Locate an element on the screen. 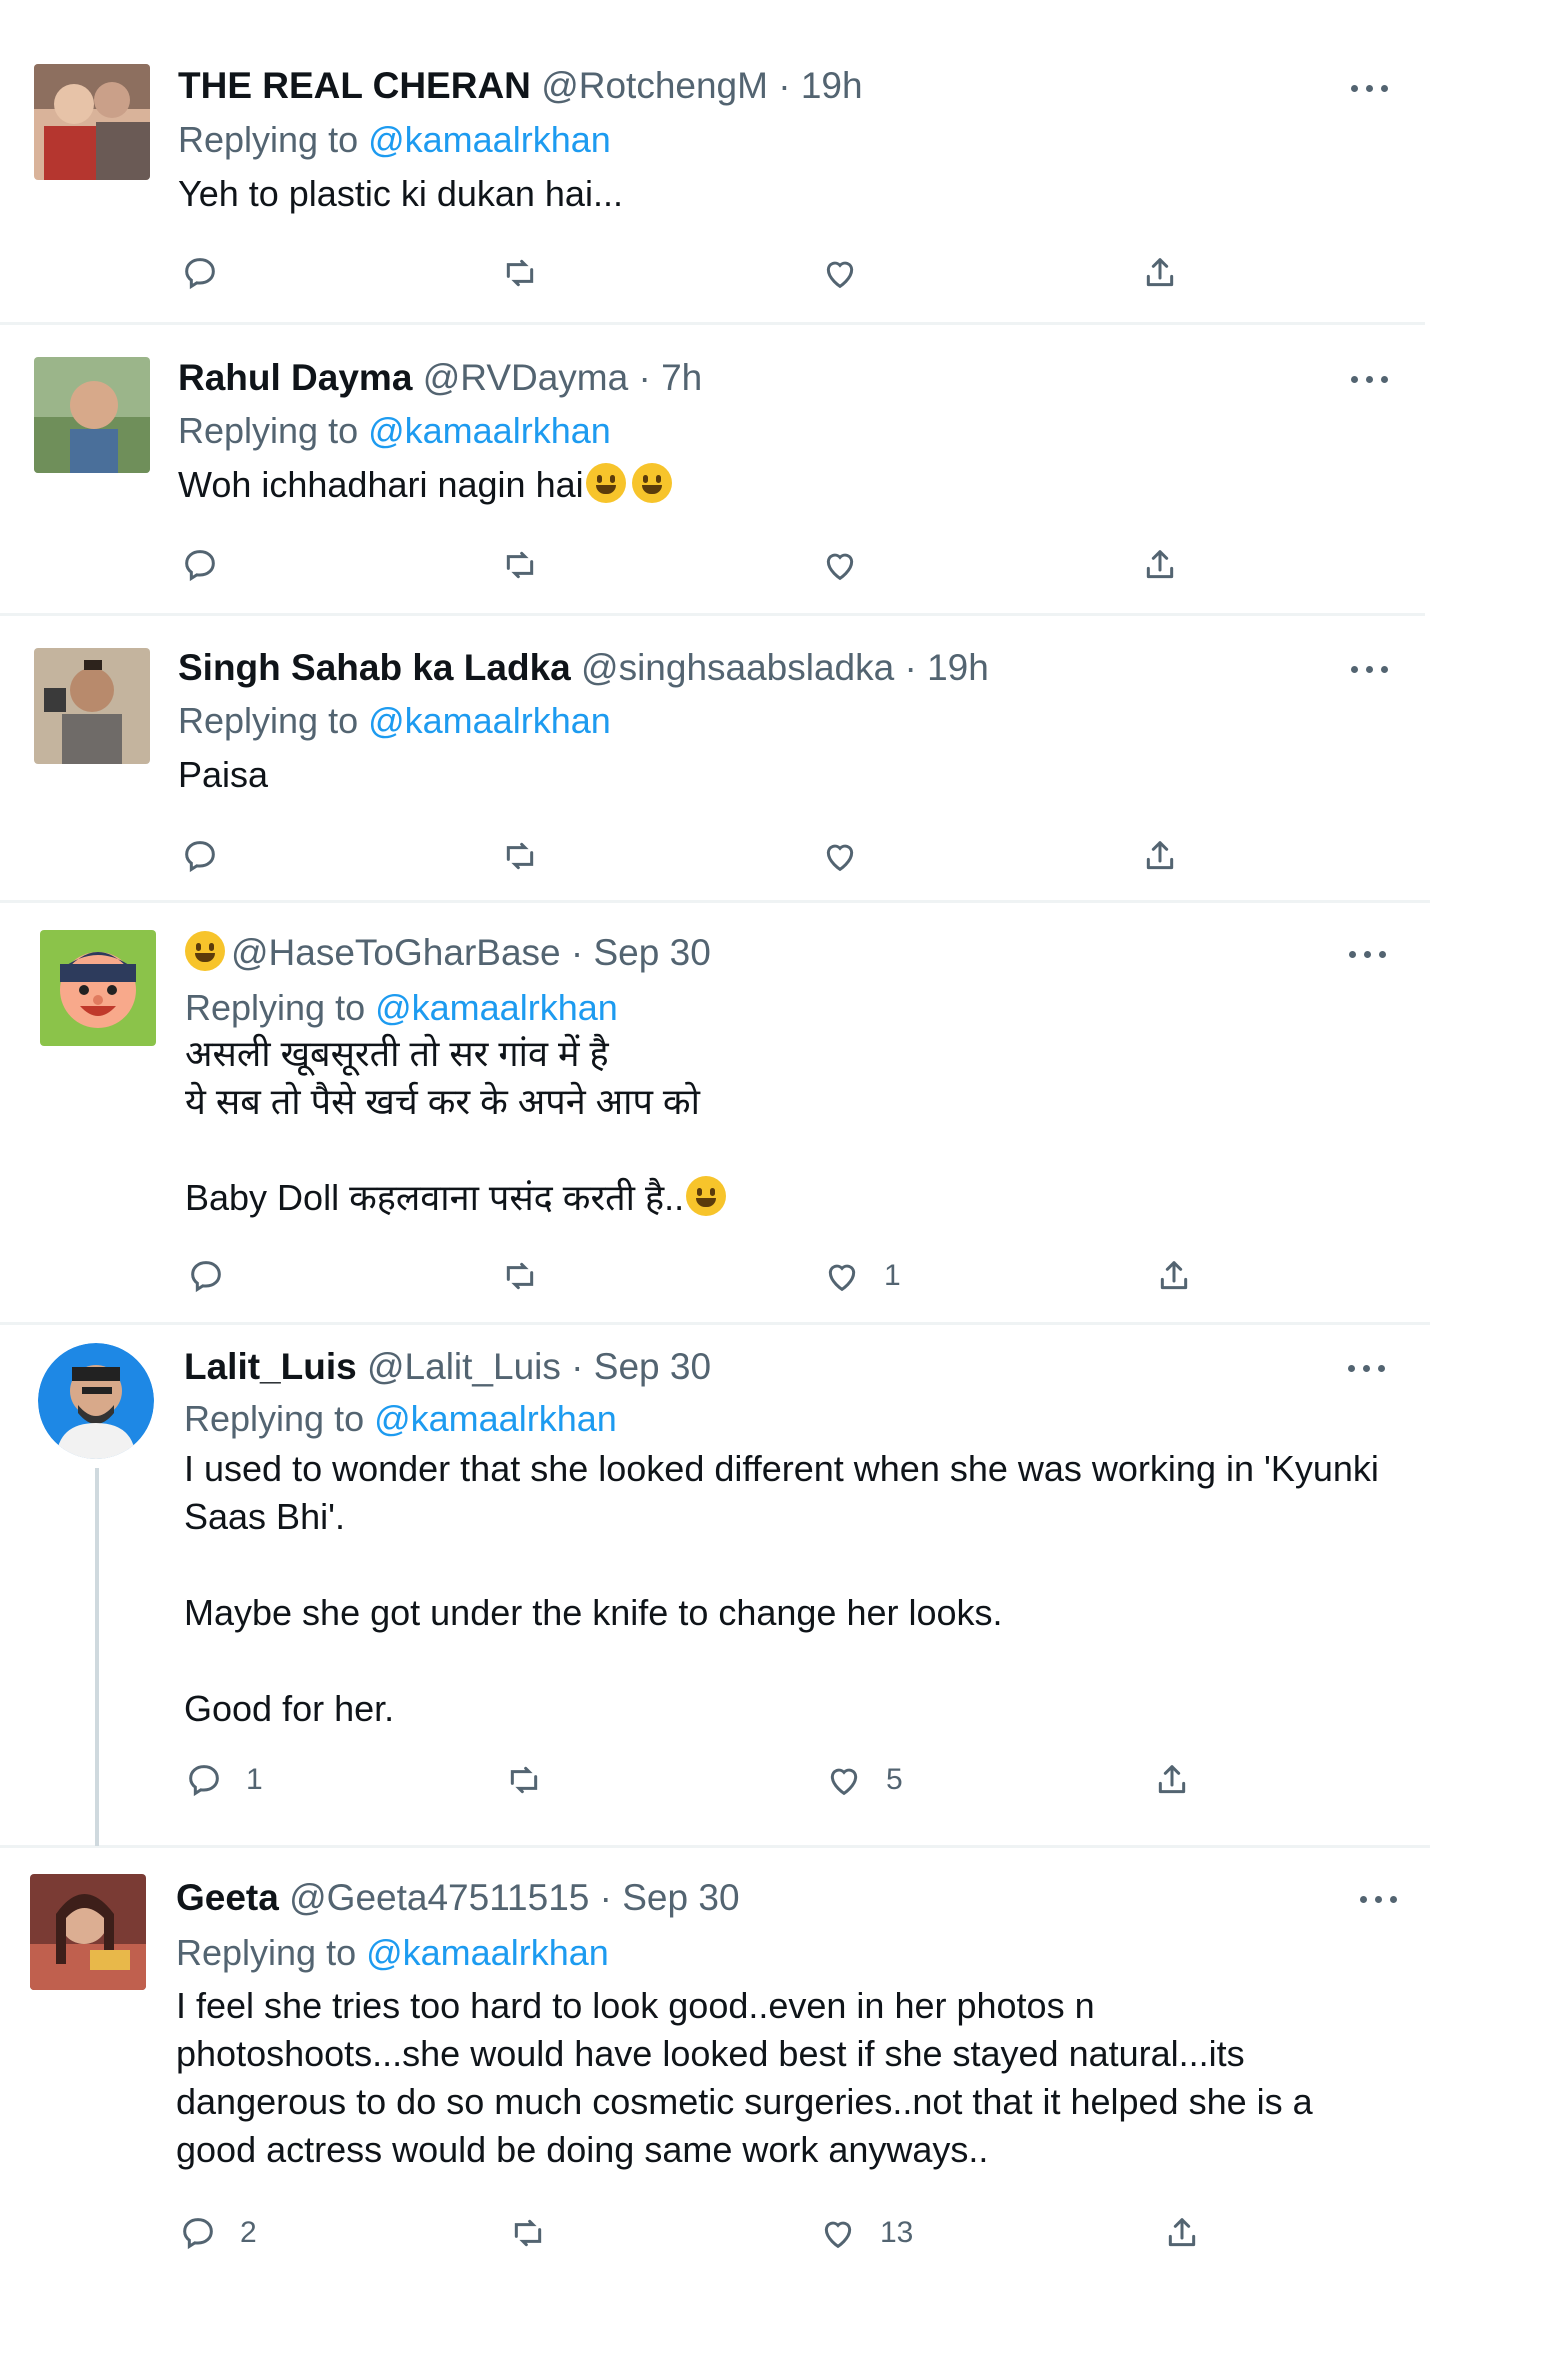 The image size is (1553, 2380). display-name: Lalit_Luis is located at coordinates (270, 1366).